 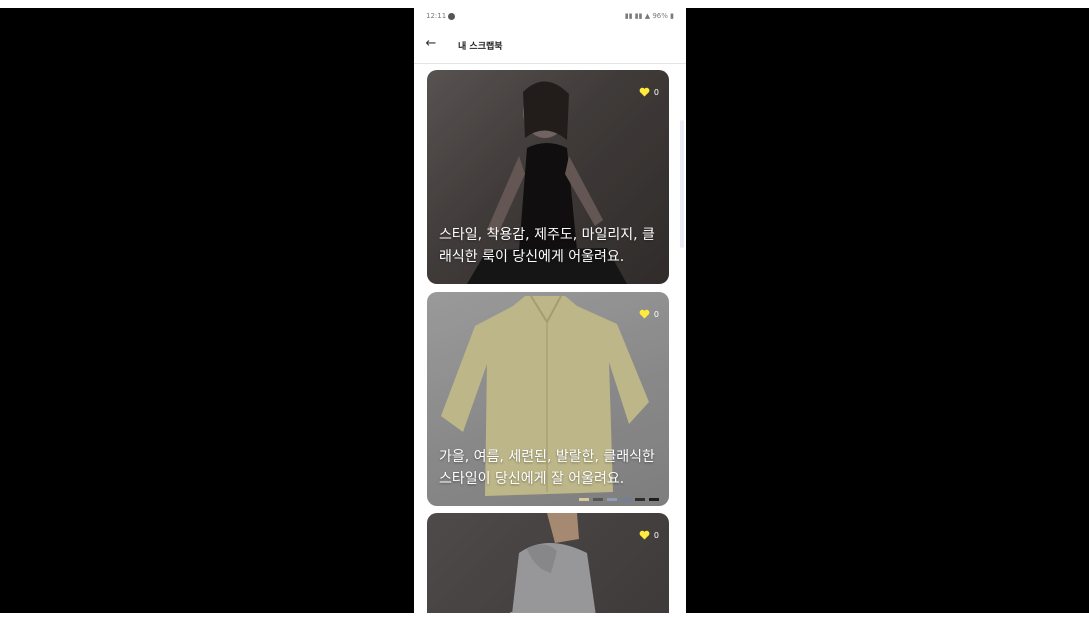 I want to click on card-1-description: 스타일, 착용감, 제주도, 마일리지, 클래식한 룩이 당신에게 어울려요., so click(x=547, y=246).